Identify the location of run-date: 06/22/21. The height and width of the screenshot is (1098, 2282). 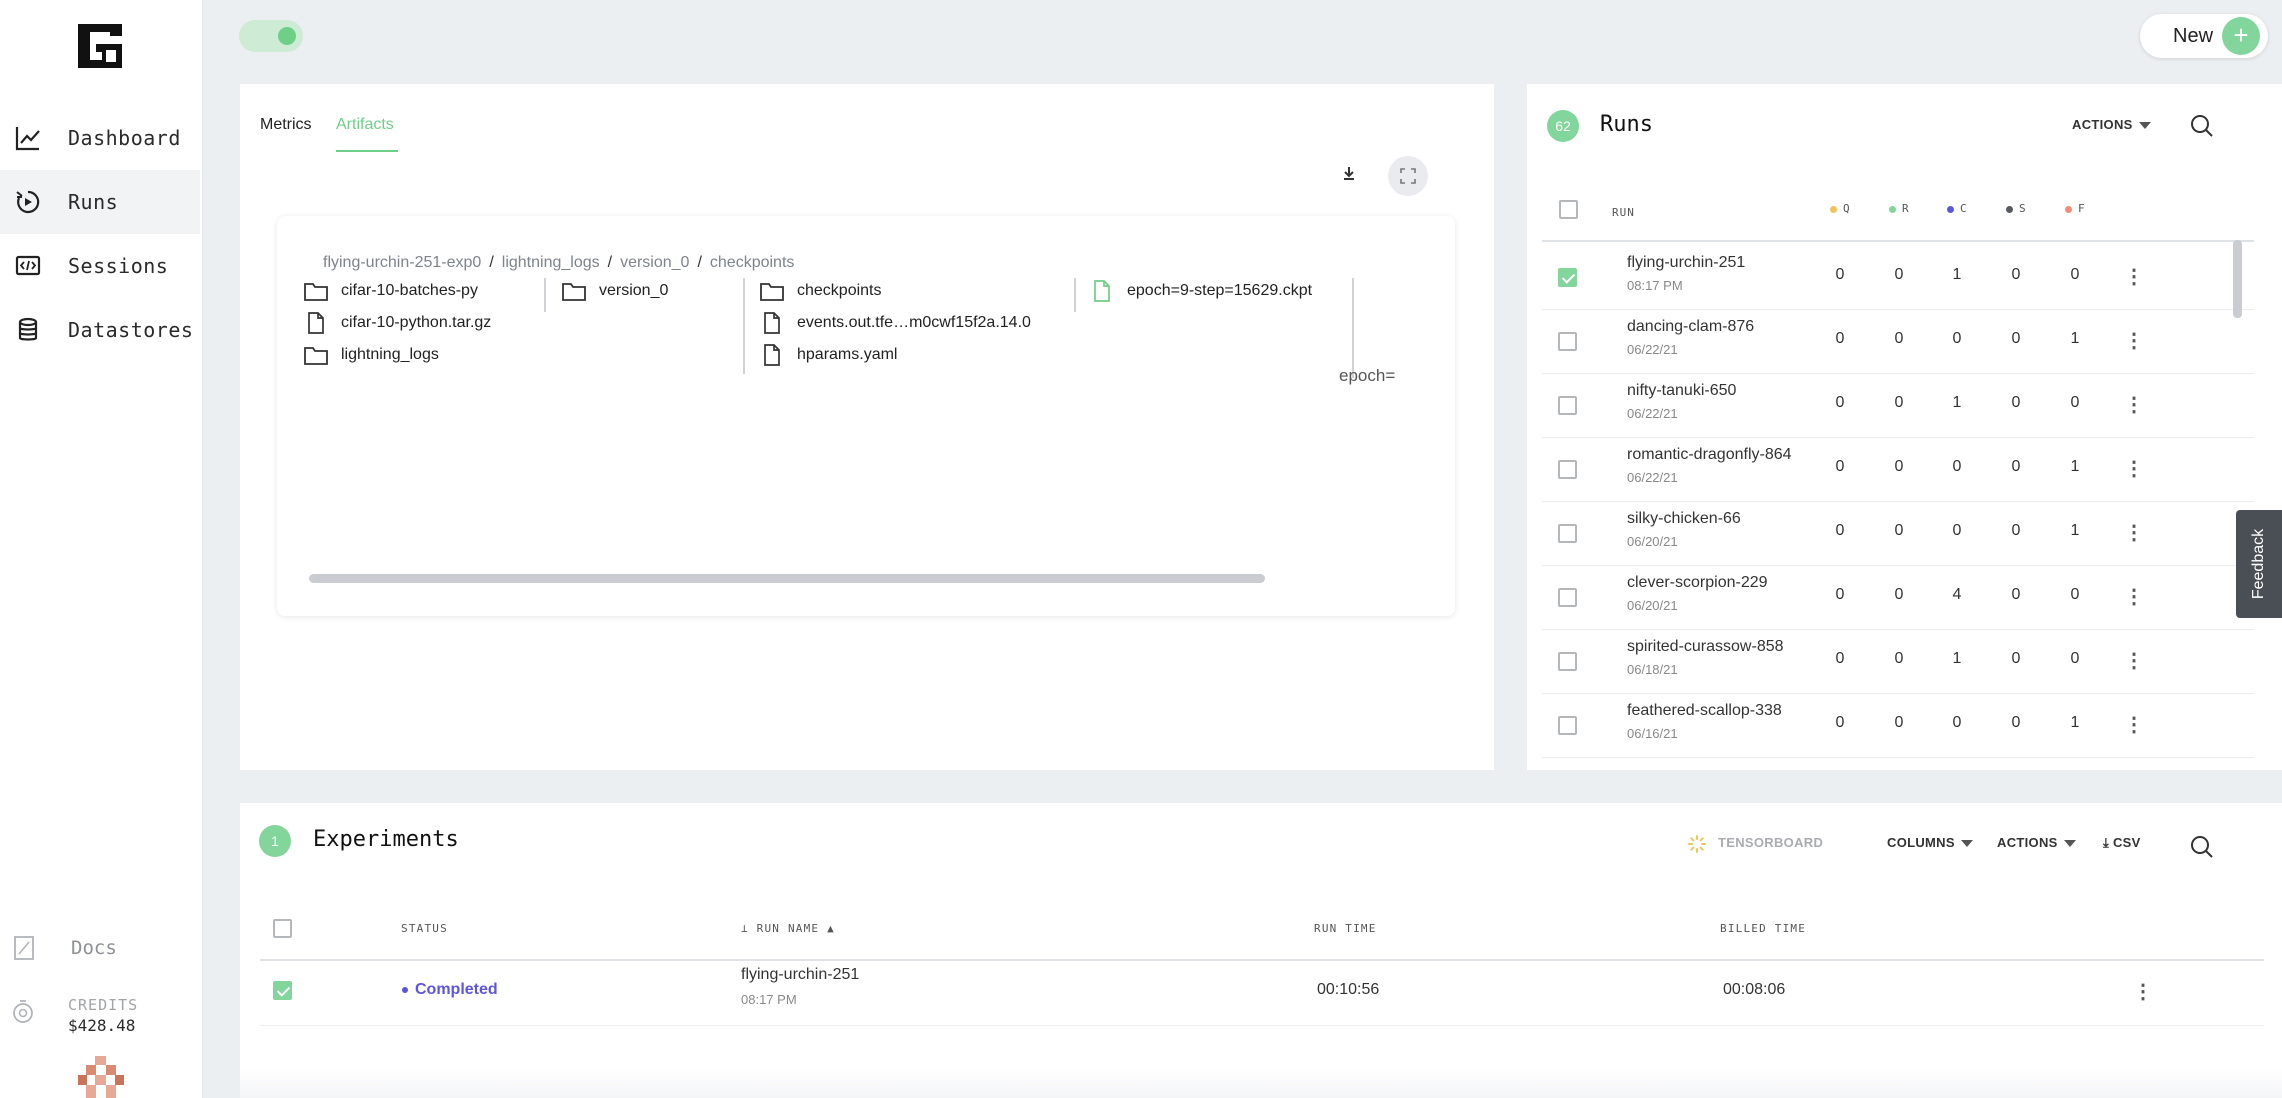
(1652, 349).